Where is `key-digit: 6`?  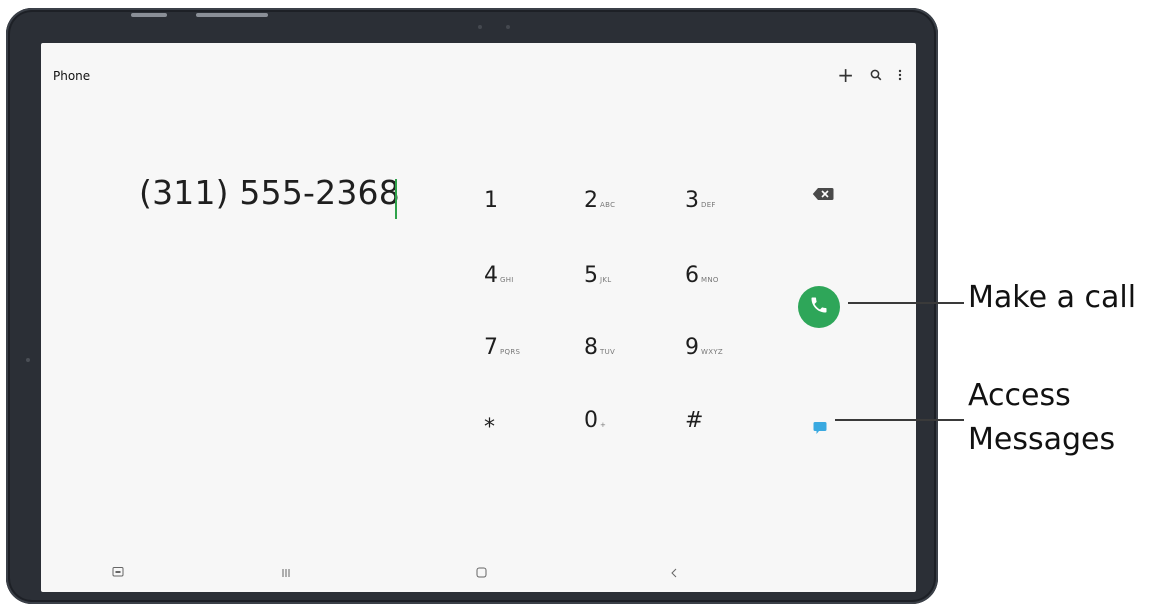
key-digit: 6 is located at coordinates (692, 275).